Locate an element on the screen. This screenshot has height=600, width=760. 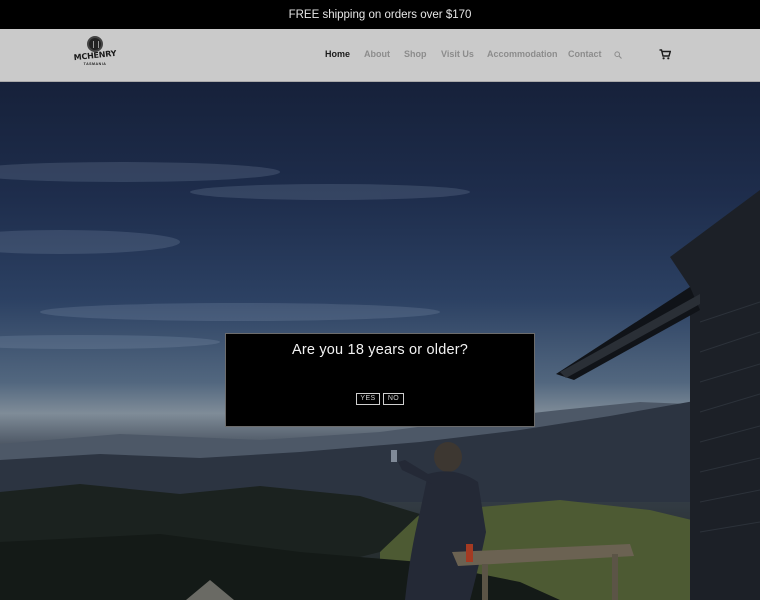
nav-item-contact: Contact is located at coordinates (585, 54).